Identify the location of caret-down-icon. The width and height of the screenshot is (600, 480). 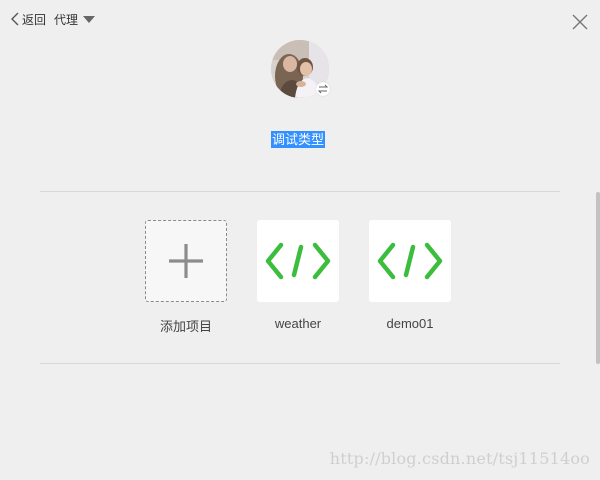
(89, 19).